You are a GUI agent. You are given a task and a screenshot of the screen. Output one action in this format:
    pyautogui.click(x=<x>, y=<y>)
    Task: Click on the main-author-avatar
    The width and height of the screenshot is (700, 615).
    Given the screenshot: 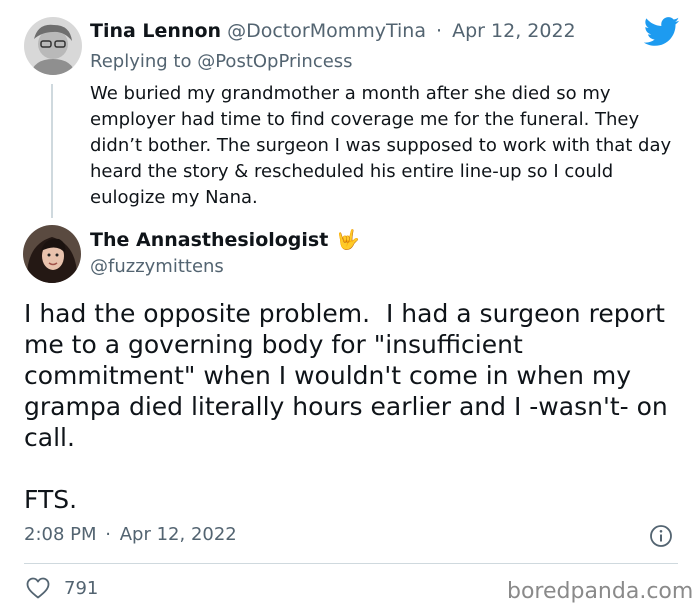 What is the action you would take?
    pyautogui.click(x=52, y=254)
    